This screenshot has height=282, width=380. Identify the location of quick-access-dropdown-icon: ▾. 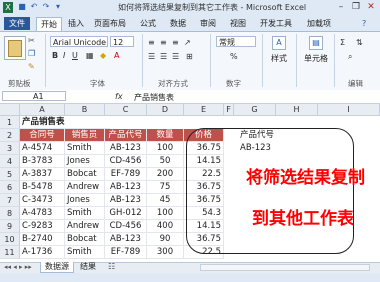
(58, 7).